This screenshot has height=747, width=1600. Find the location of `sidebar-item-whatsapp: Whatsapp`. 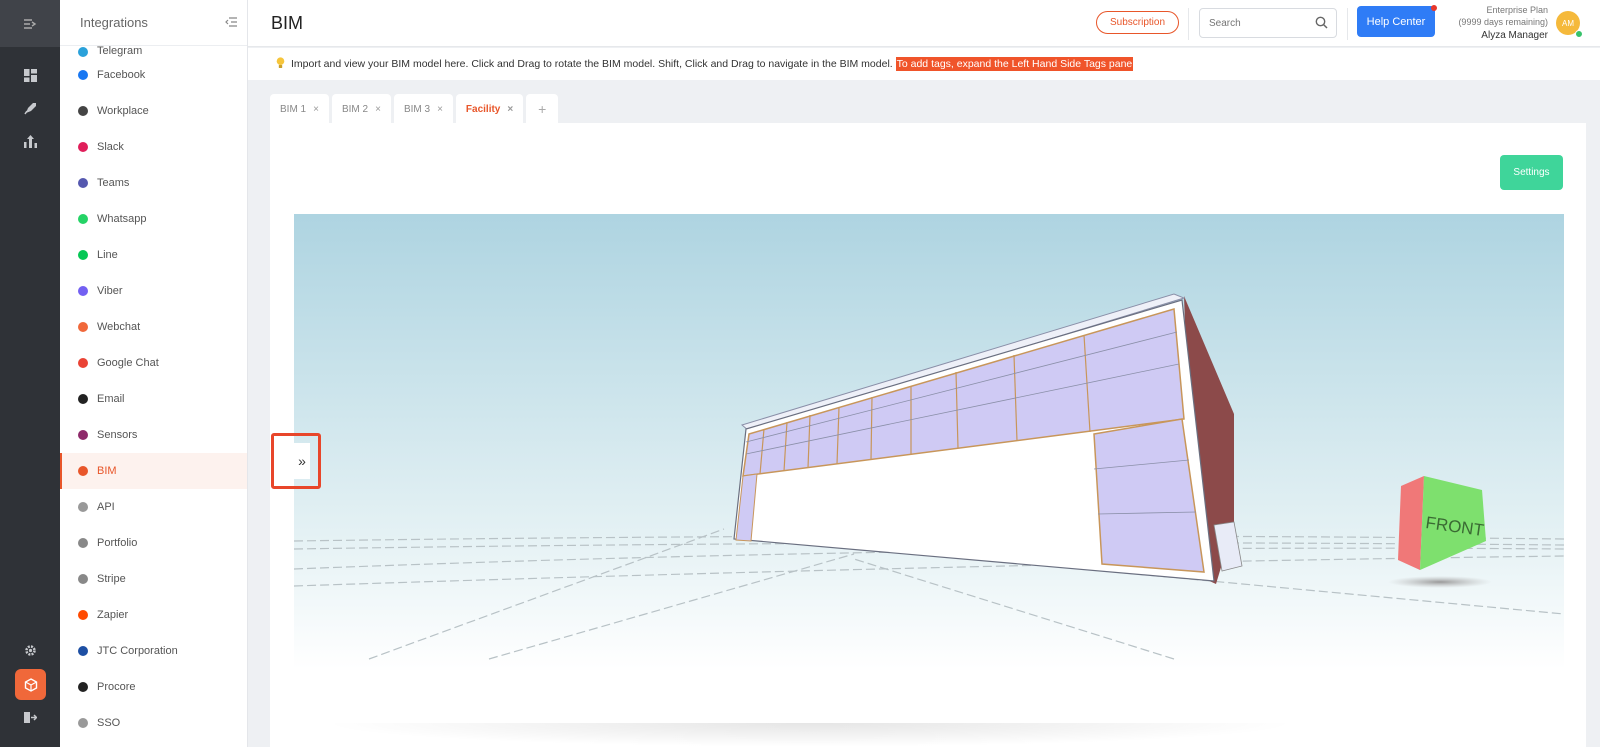

sidebar-item-whatsapp: Whatsapp is located at coordinates (153, 219).